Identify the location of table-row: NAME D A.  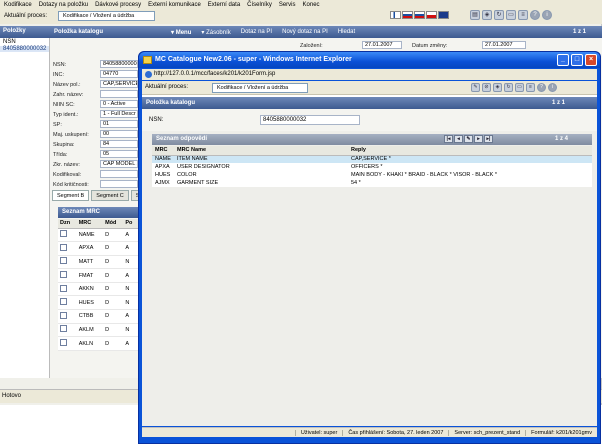
(98, 235).